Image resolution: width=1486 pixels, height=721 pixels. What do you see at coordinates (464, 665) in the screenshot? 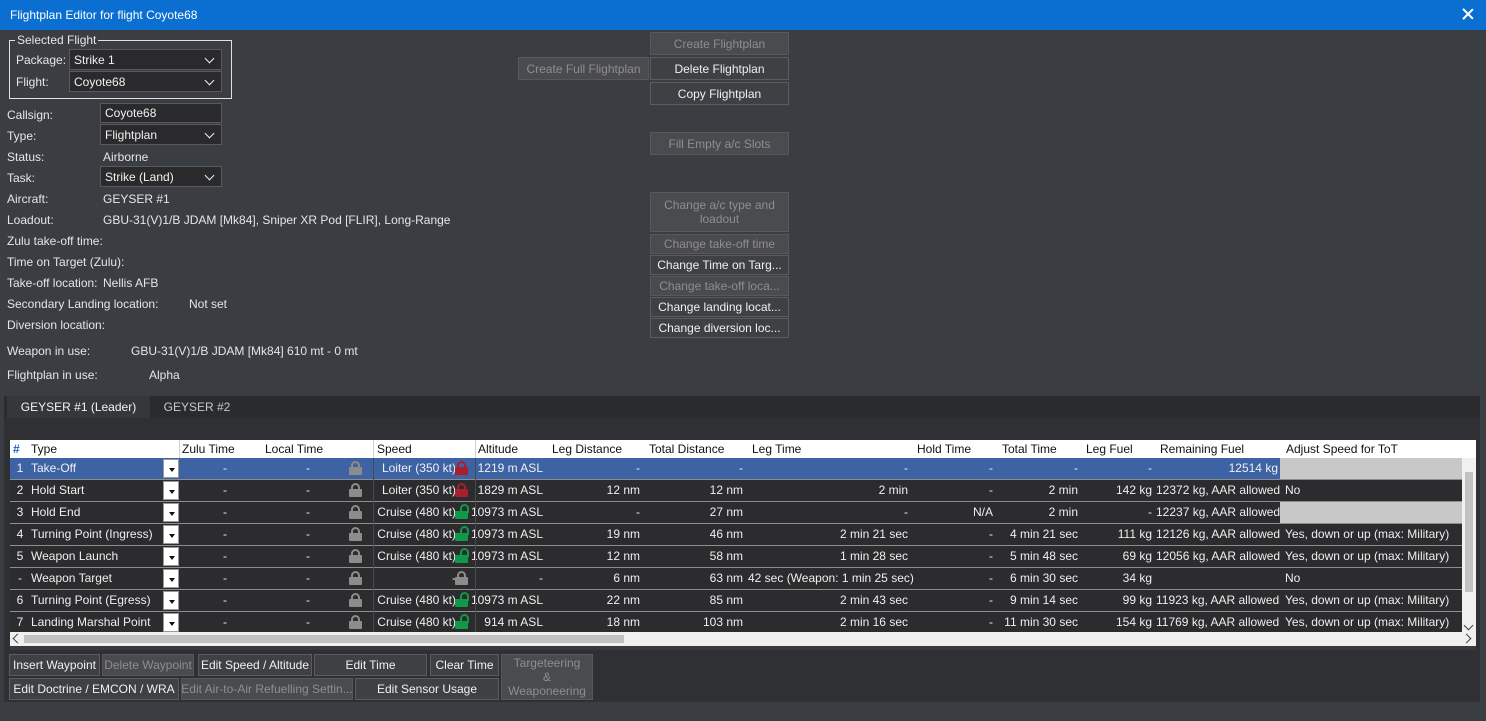
I see `clear-time-button: Clear Time` at bounding box center [464, 665].